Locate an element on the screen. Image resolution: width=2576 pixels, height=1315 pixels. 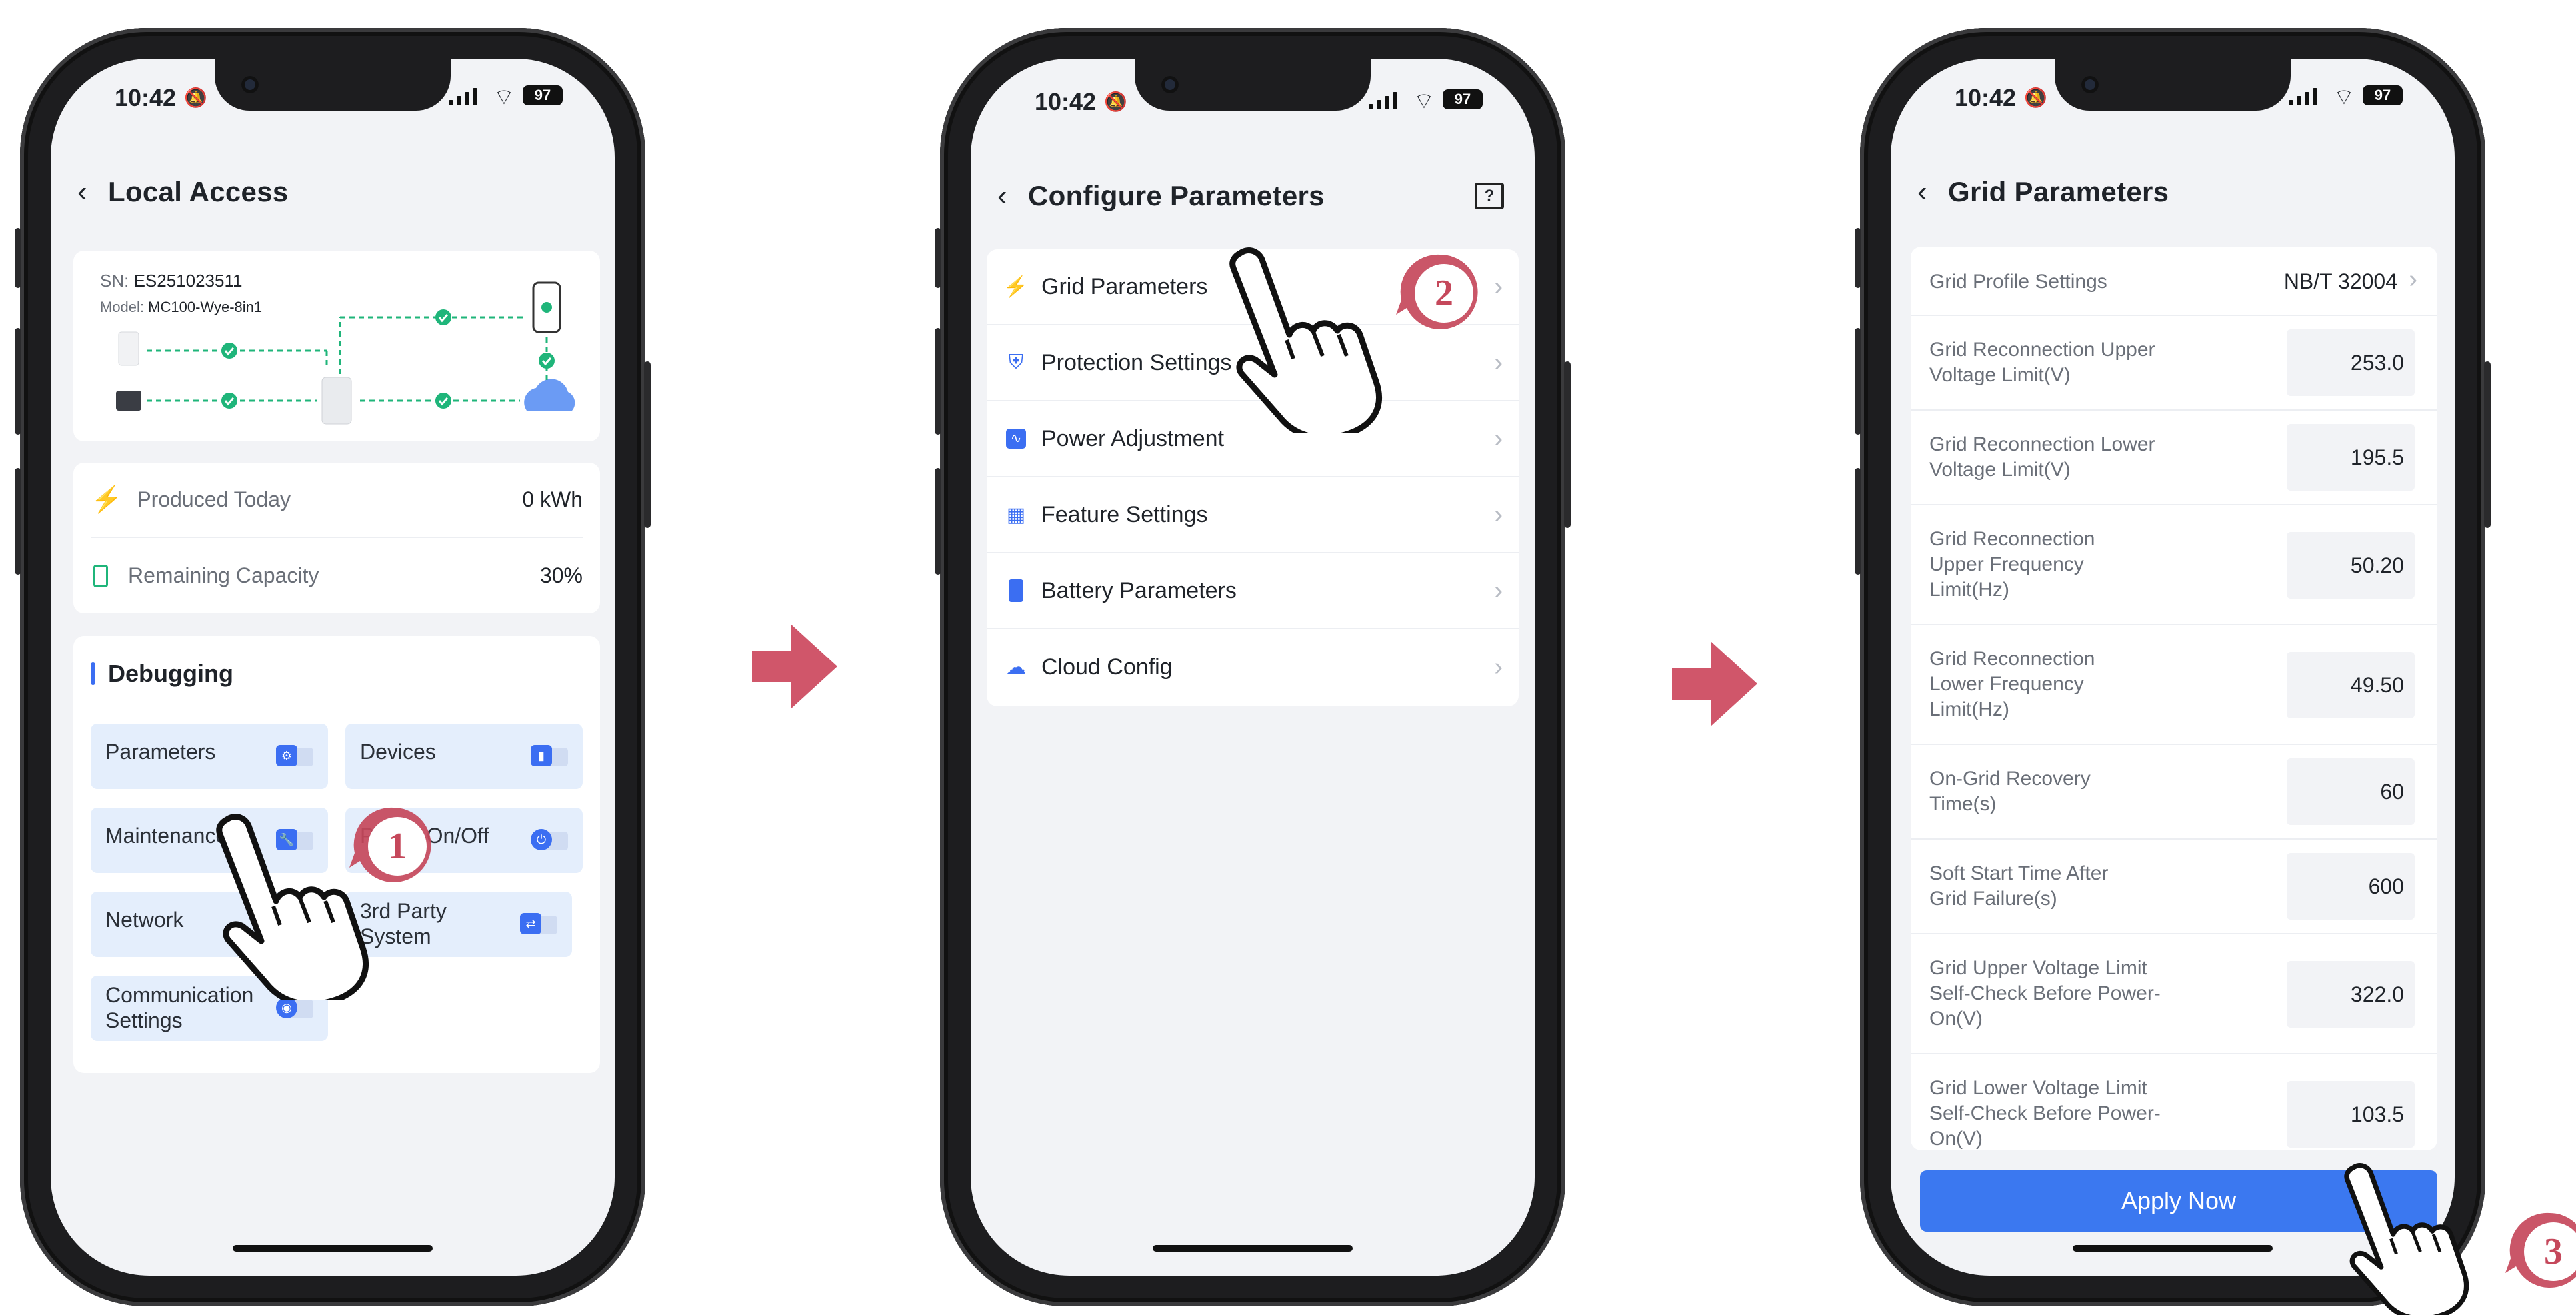
front-camera is located at coordinates (250, 84).